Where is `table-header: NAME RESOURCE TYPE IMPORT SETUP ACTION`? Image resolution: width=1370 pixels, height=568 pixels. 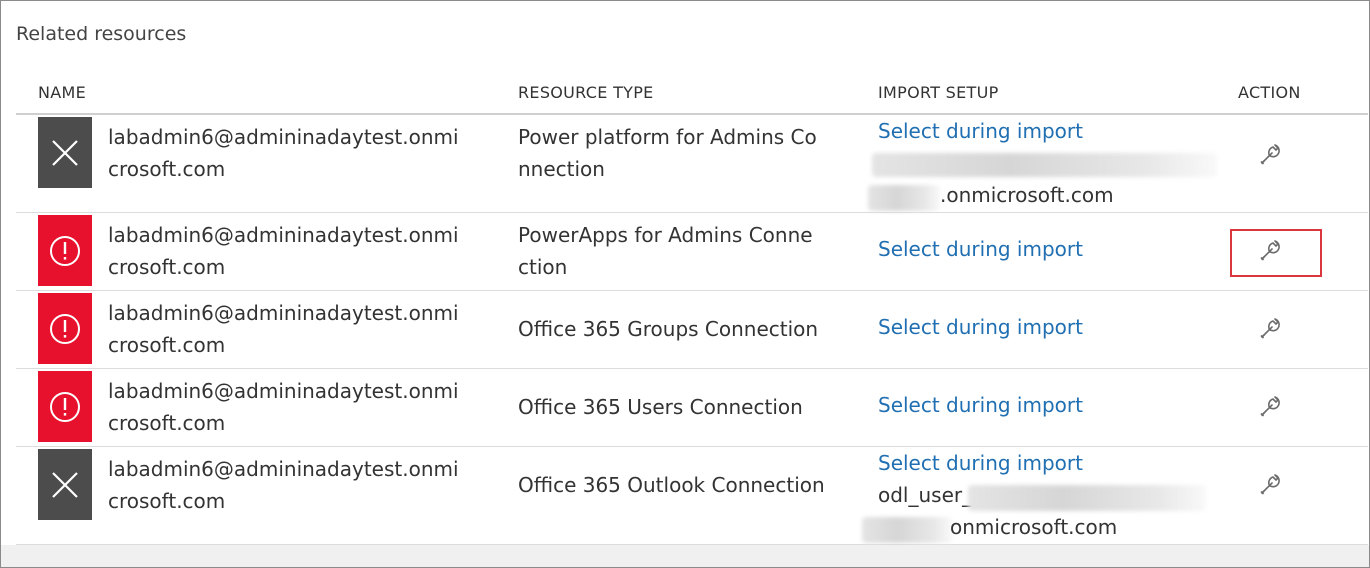
table-header: NAME RESOURCE TYPE IMPORT SETUP ACTION is located at coordinates (692, 97).